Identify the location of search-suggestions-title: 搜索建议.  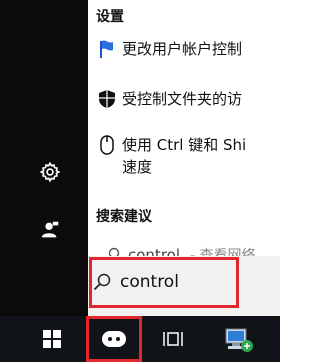
(124, 217).